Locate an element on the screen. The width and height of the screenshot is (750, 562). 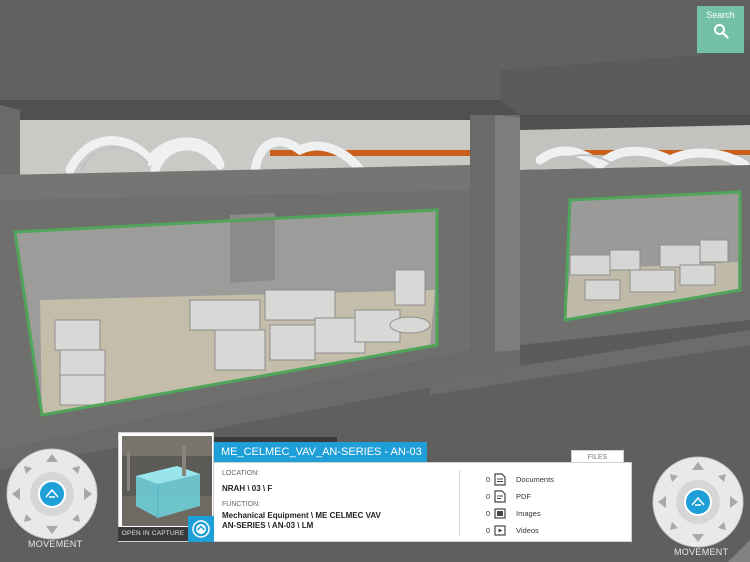
location-value: NRAH \ 03 \ F is located at coordinates (247, 488).